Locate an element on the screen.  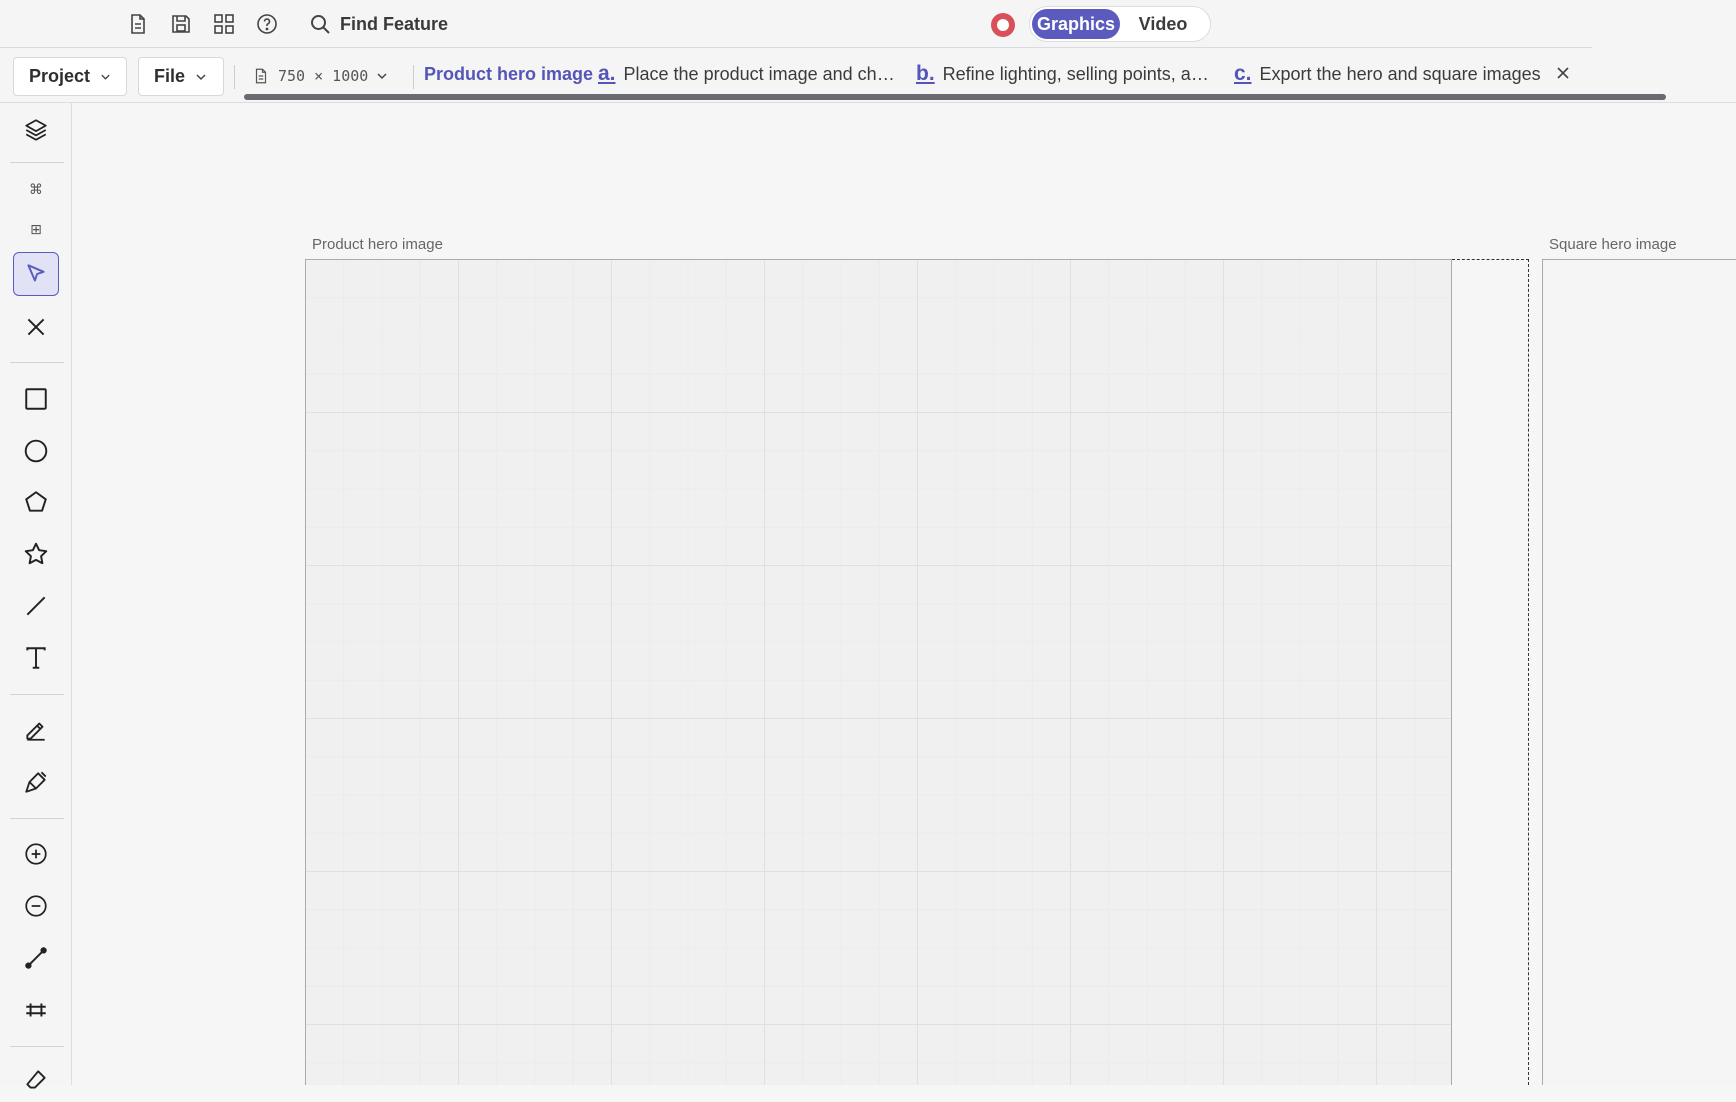
step-letter: c. is located at coordinates (1243, 73).